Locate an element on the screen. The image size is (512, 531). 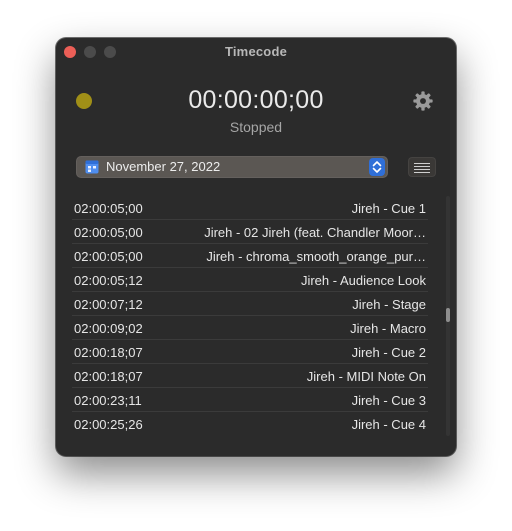
cue-name: Jireh - Audience Look is located at coordinates (363, 280).